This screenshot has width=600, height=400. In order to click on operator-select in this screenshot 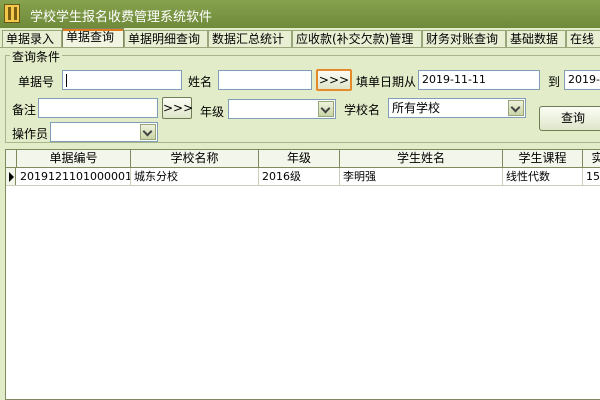, I will do `click(104, 132)`.